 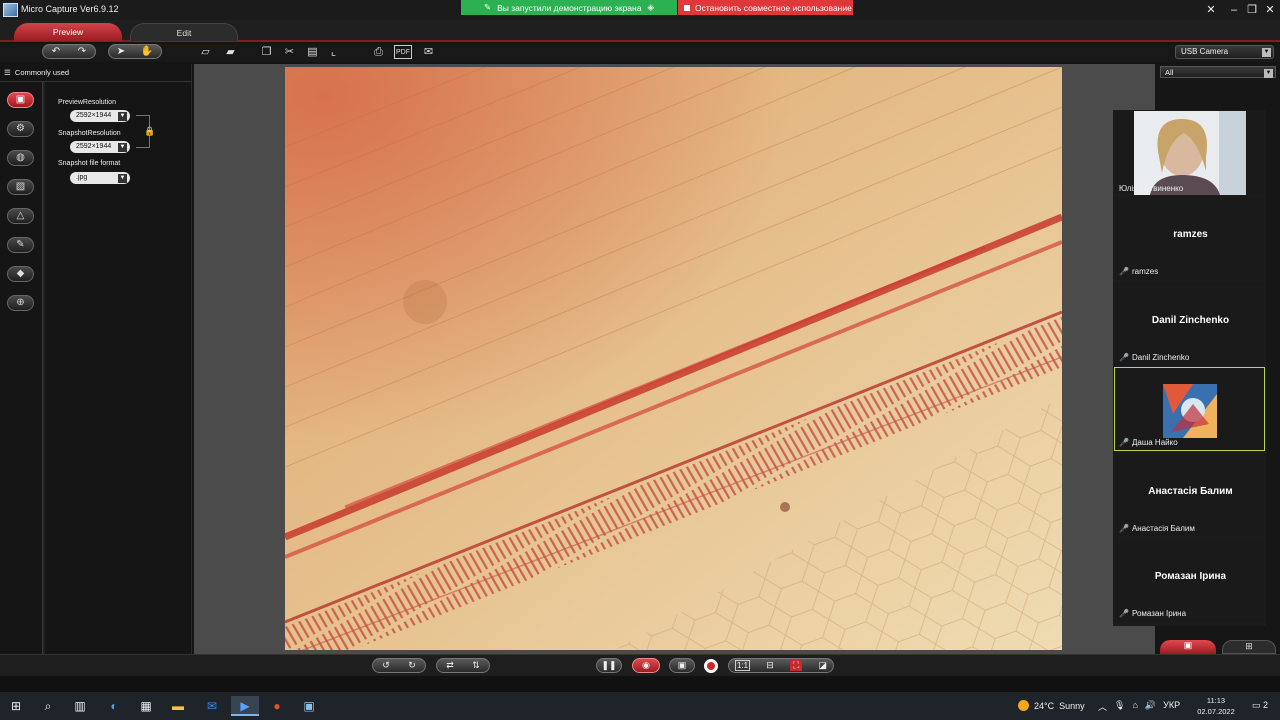 What do you see at coordinates (114, 706) in the screenshot?
I see `edge-icon: ◐` at bounding box center [114, 706].